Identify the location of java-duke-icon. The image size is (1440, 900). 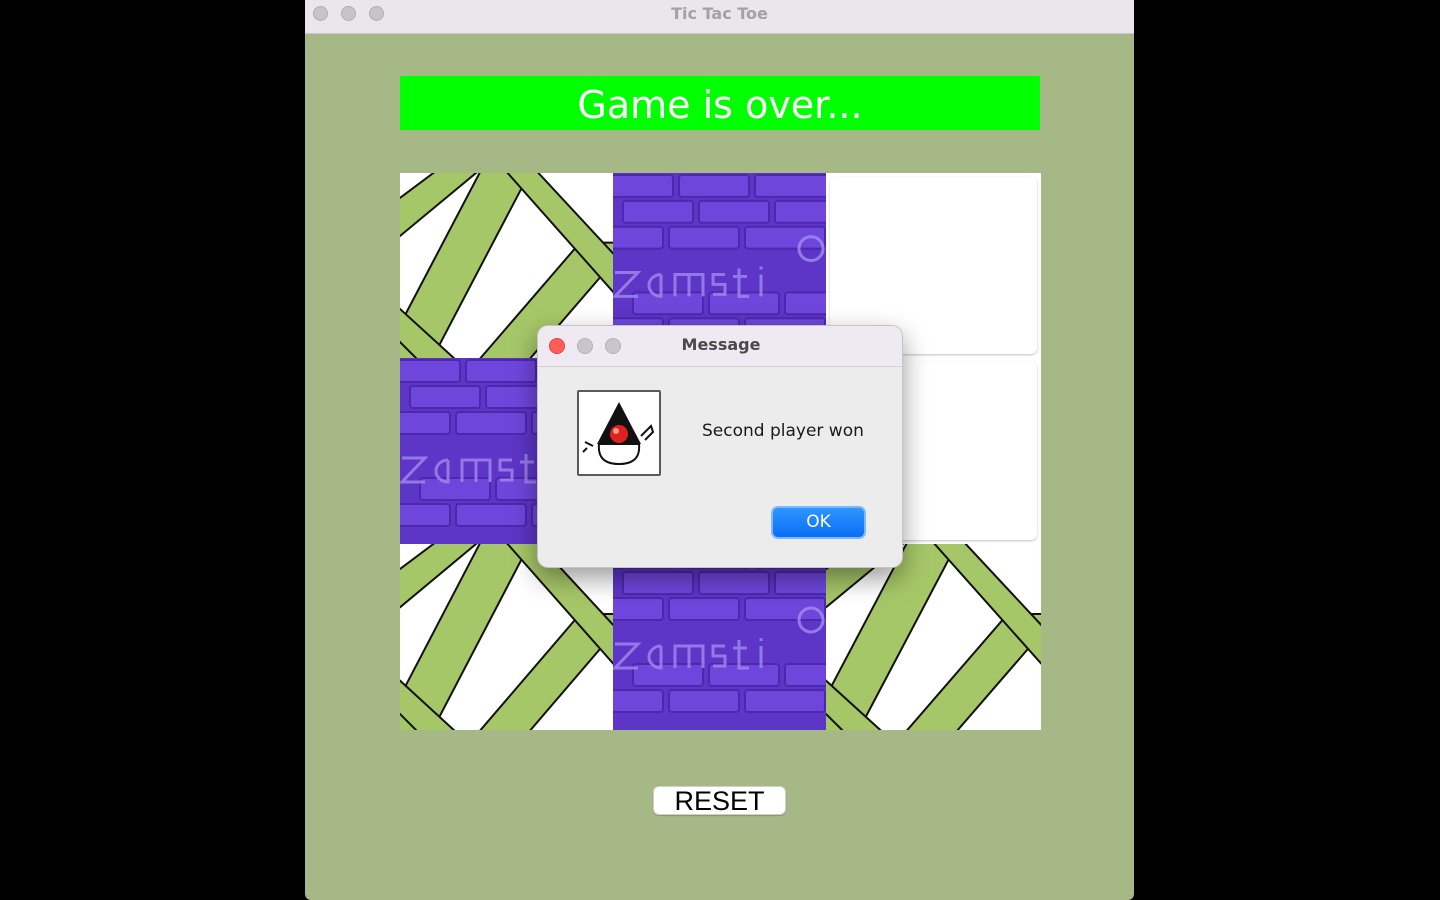
(619, 433).